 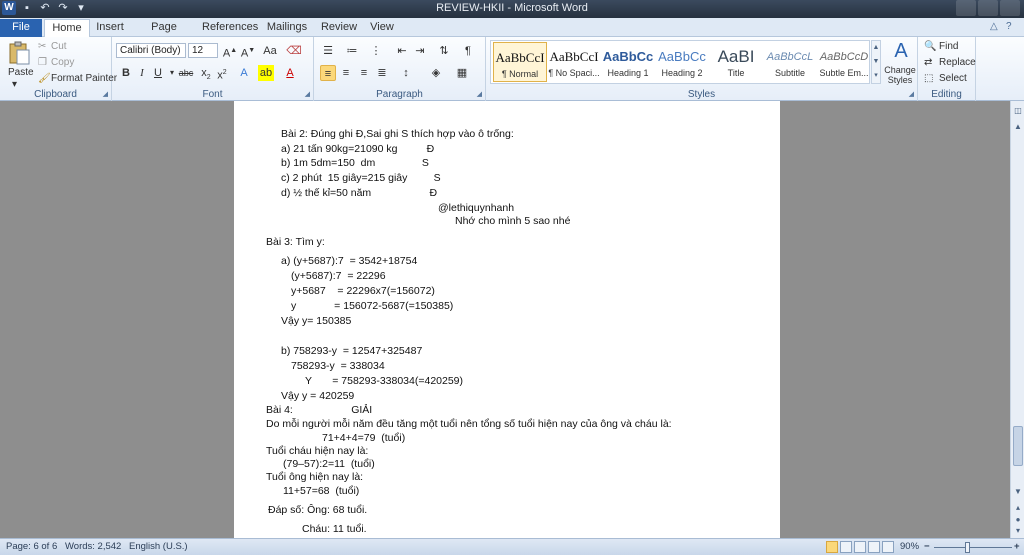 I want to click on style-heading-2: AaBbCc Heading 2, so click(x=682, y=62).